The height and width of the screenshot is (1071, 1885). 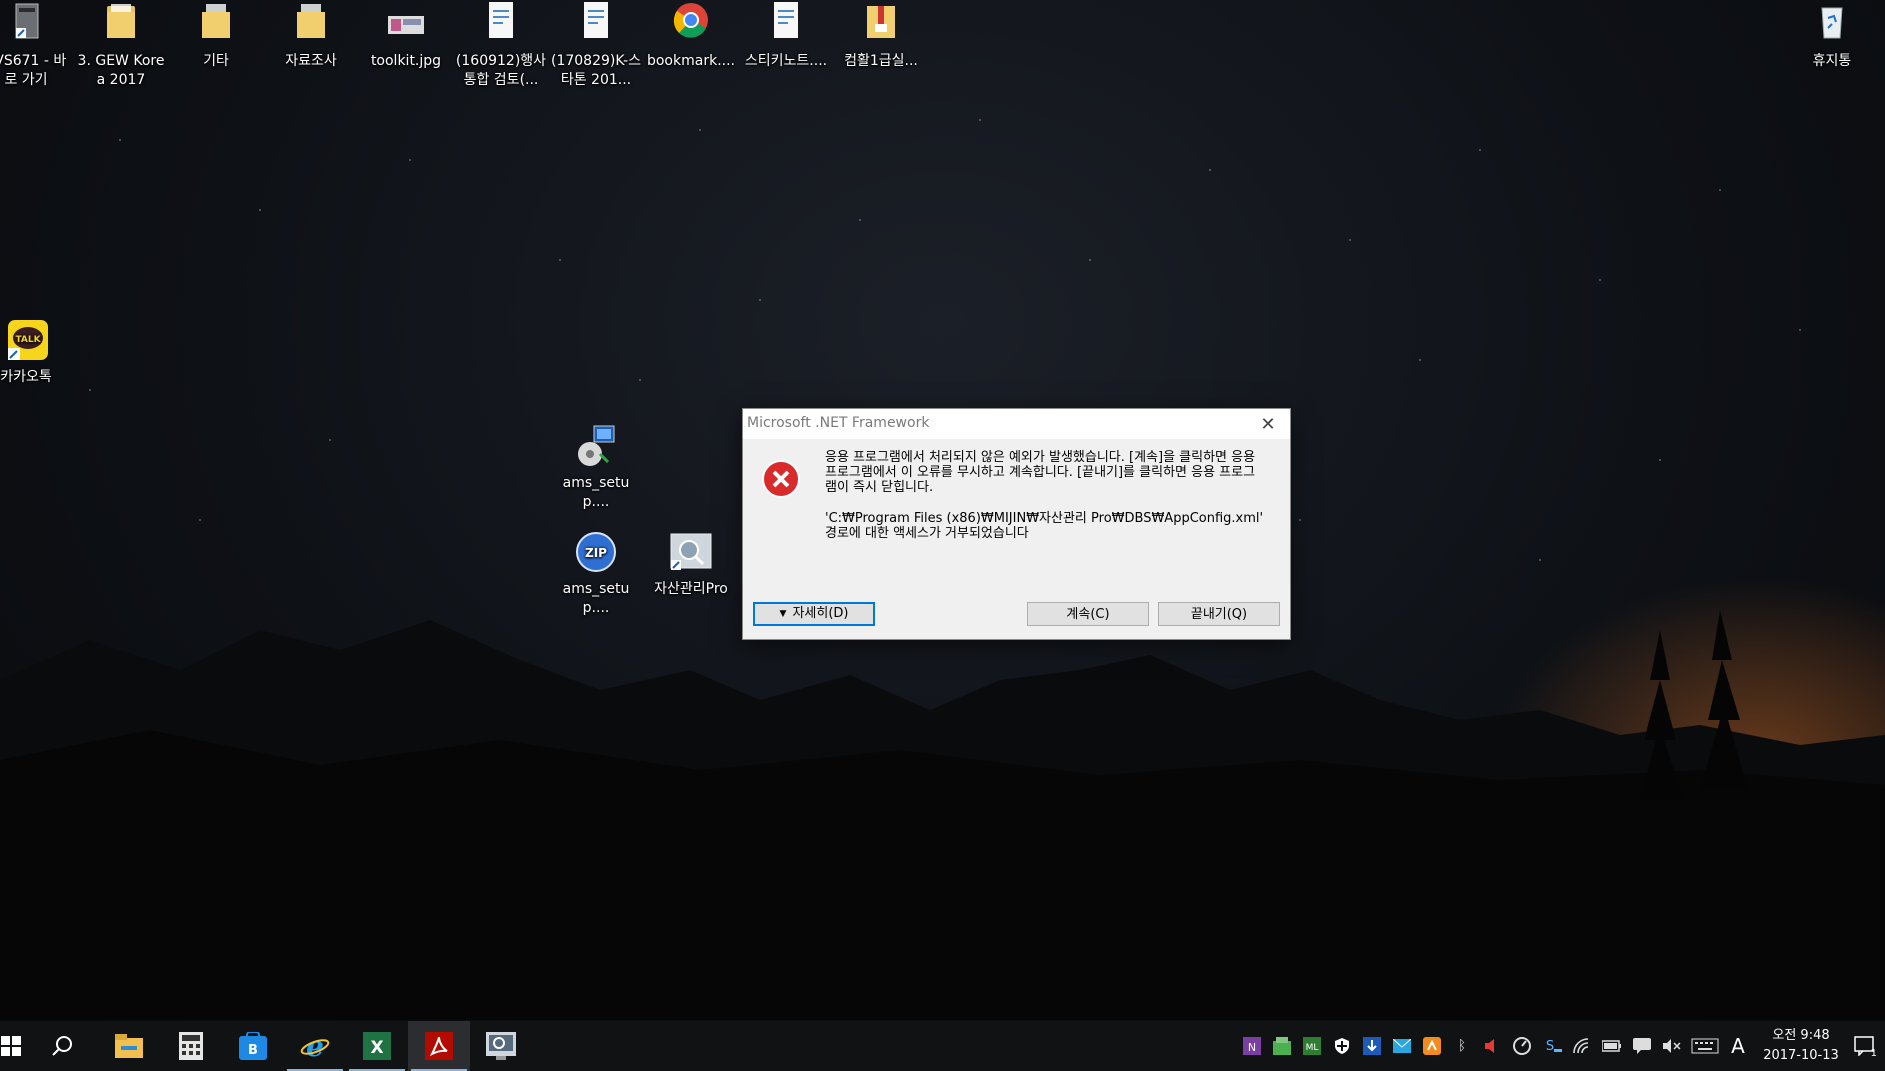 What do you see at coordinates (942, 1046) in the screenshot?
I see `taskbar: B e X N ML ᛒ S A 오전 9:48 2017-10-13 1` at bounding box center [942, 1046].